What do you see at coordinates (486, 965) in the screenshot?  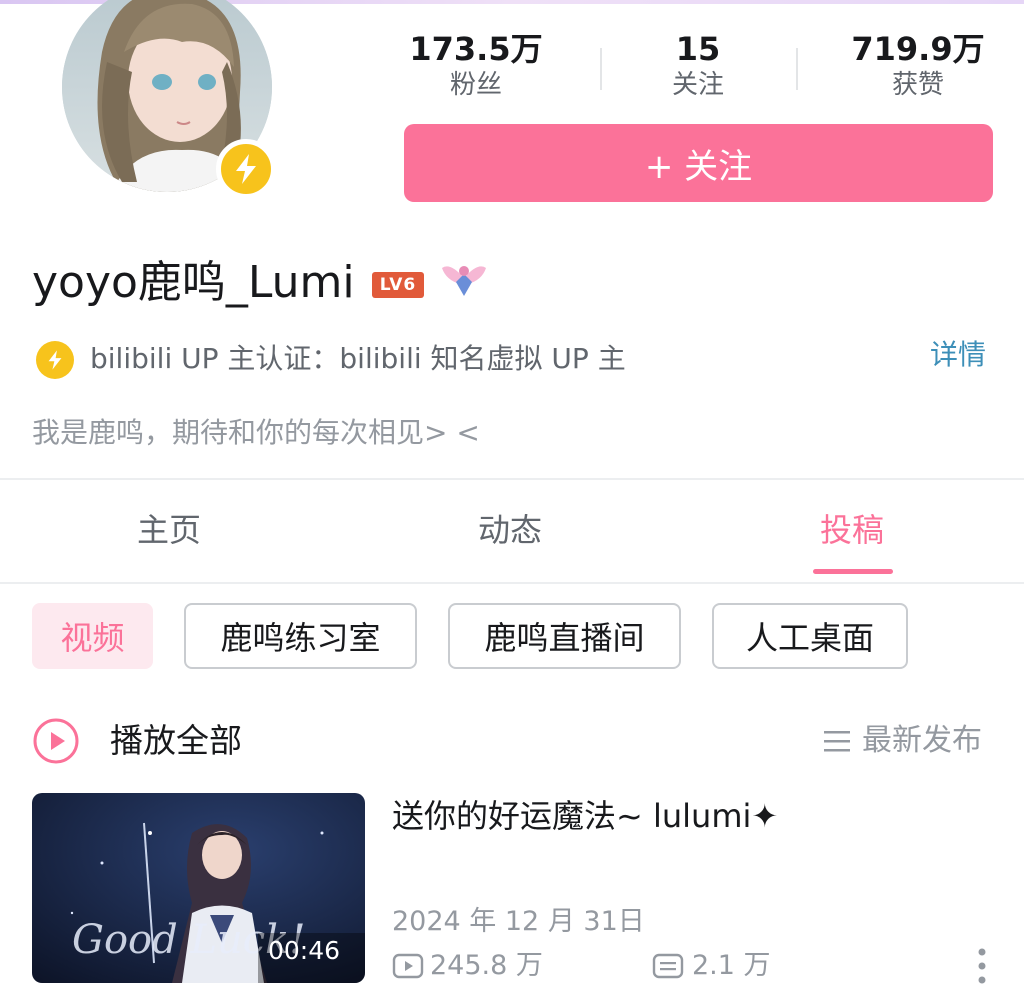 I see `view-count-value: 245.8 万` at bounding box center [486, 965].